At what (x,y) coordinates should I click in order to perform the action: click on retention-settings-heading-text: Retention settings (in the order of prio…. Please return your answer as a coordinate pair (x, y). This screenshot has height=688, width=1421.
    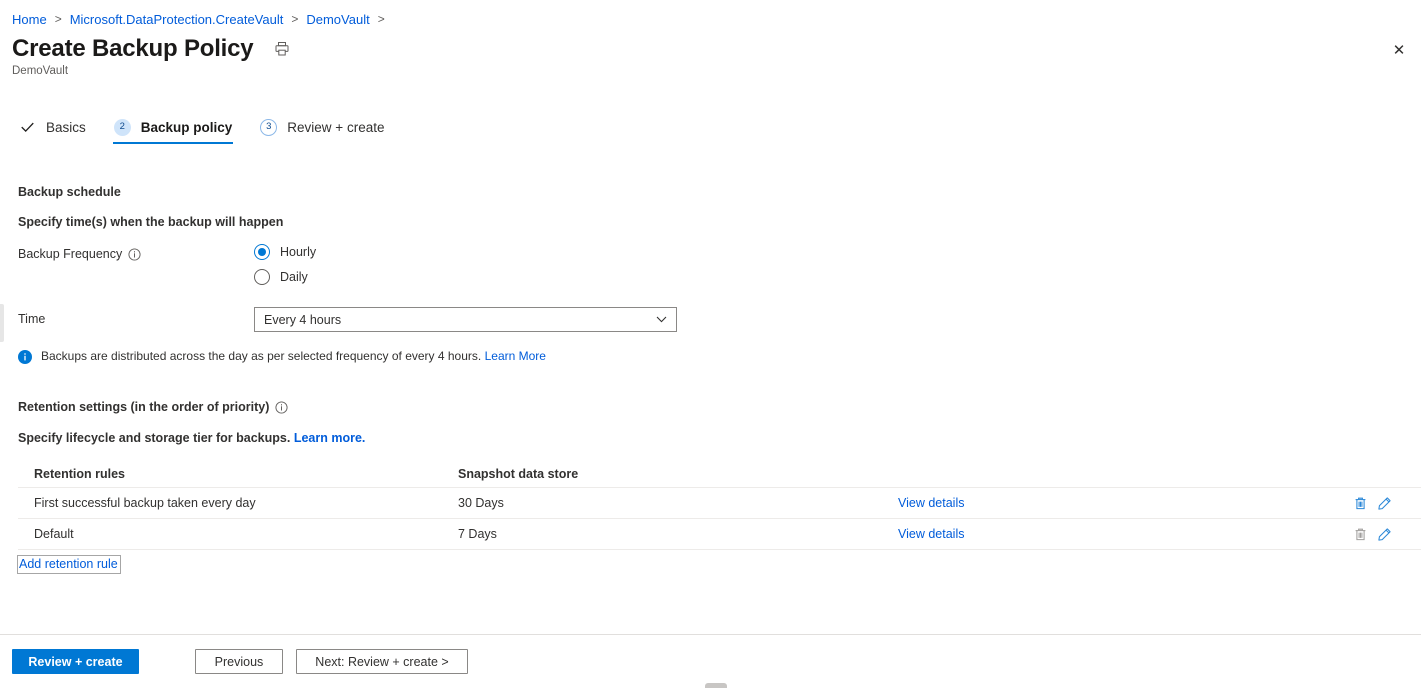
    Looking at the image, I should click on (144, 407).